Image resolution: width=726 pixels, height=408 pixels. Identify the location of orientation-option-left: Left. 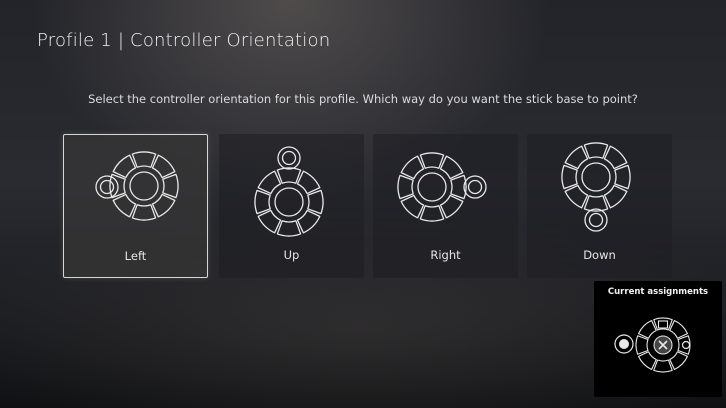
(135, 206).